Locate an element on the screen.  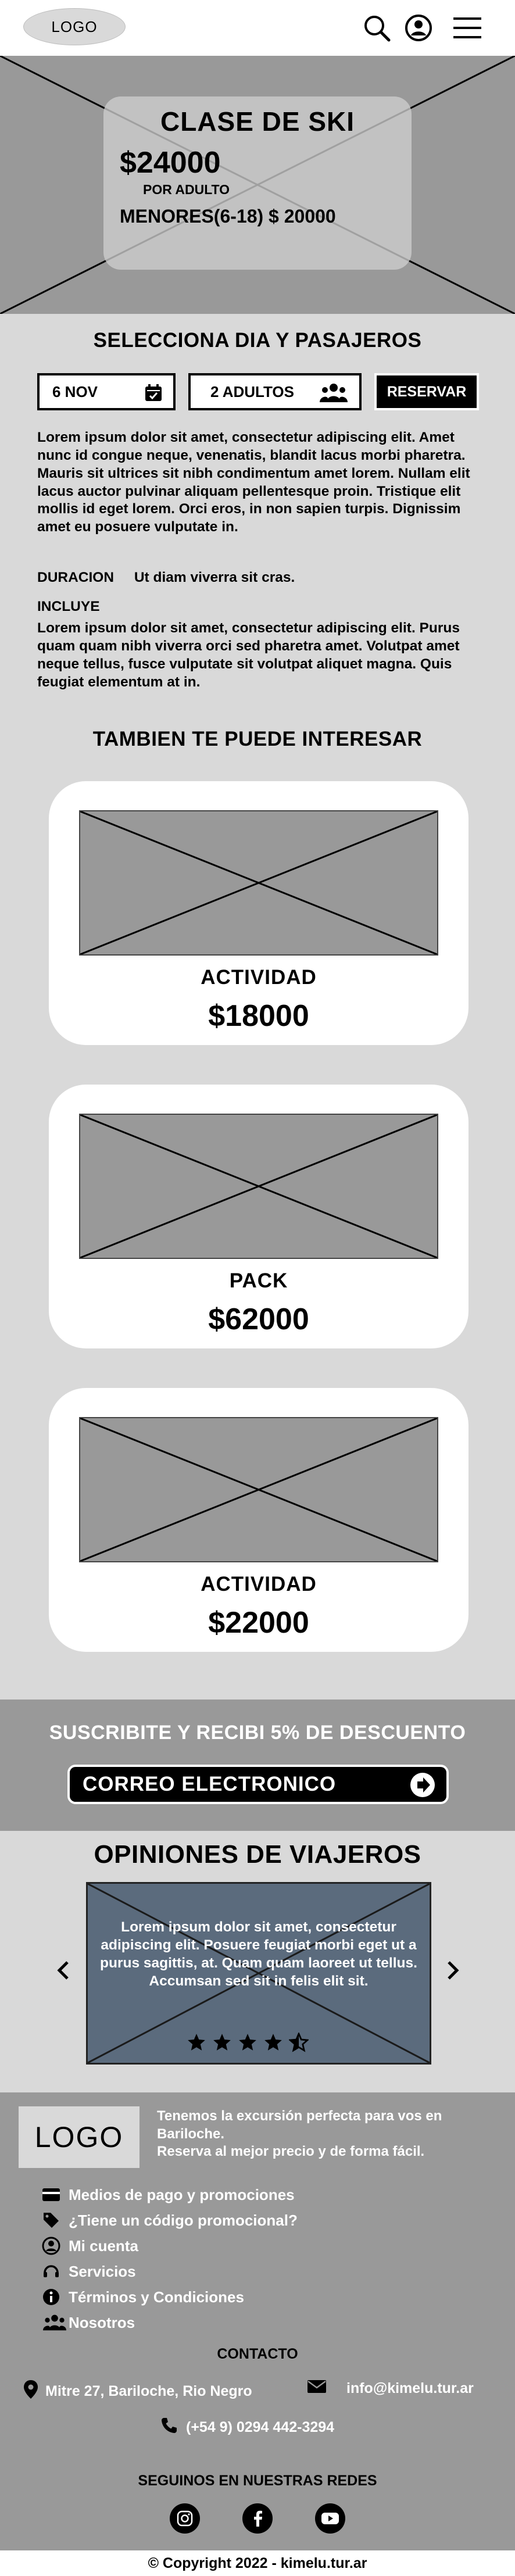
booking-heading: SELECCIONA DIA Y PASAJEROS is located at coordinates (257, 340).